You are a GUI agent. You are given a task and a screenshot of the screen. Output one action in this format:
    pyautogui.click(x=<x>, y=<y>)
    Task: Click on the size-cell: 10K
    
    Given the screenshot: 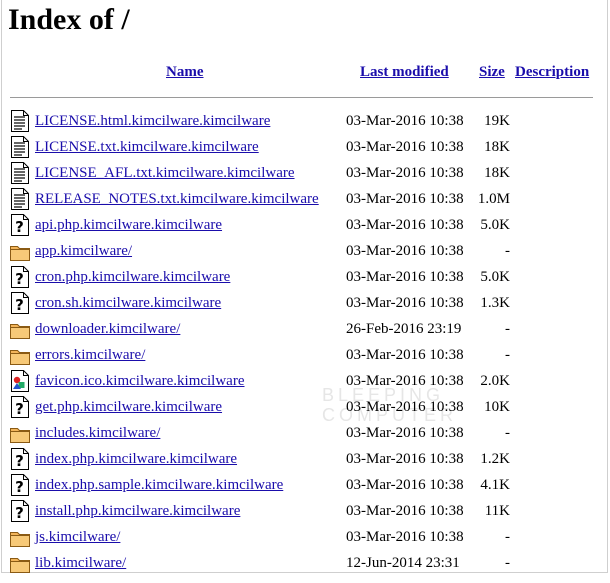 What is the action you would take?
    pyautogui.click(x=497, y=407)
    